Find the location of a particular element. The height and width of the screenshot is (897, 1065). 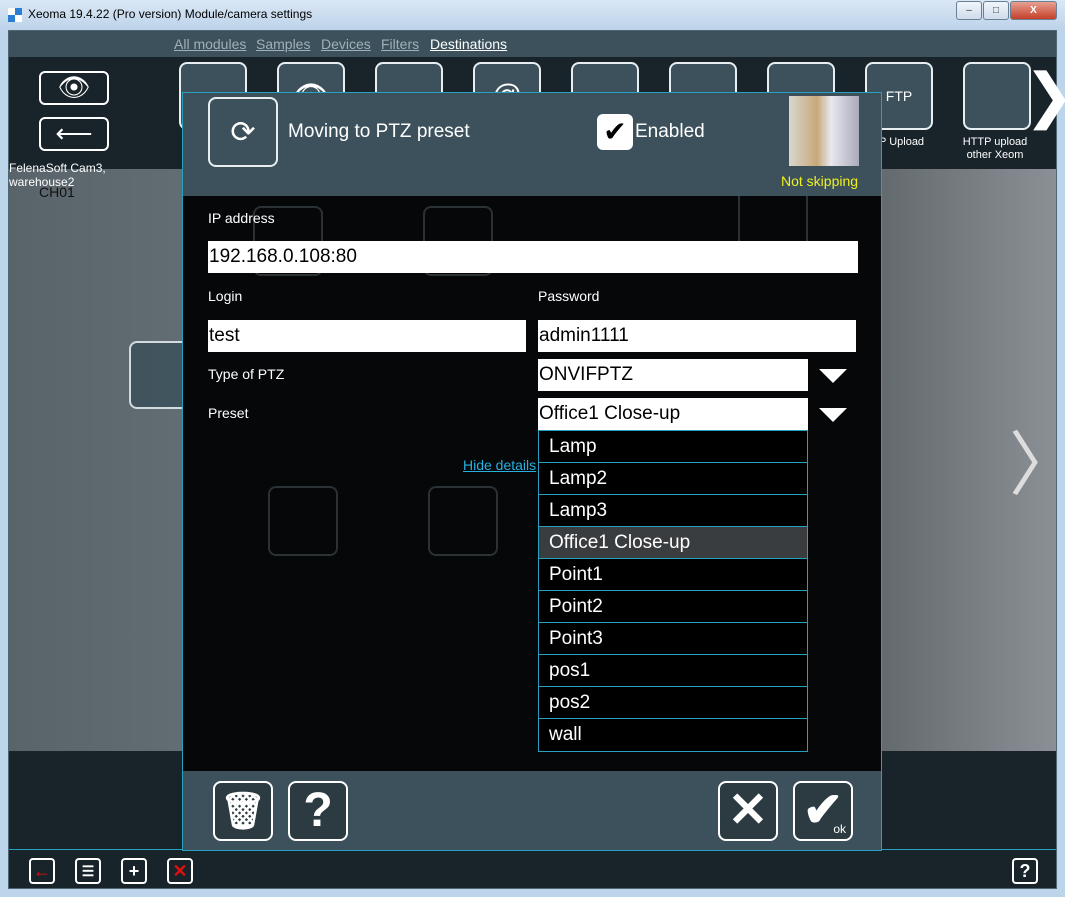

preset-option: Lamp3 is located at coordinates (673, 511).